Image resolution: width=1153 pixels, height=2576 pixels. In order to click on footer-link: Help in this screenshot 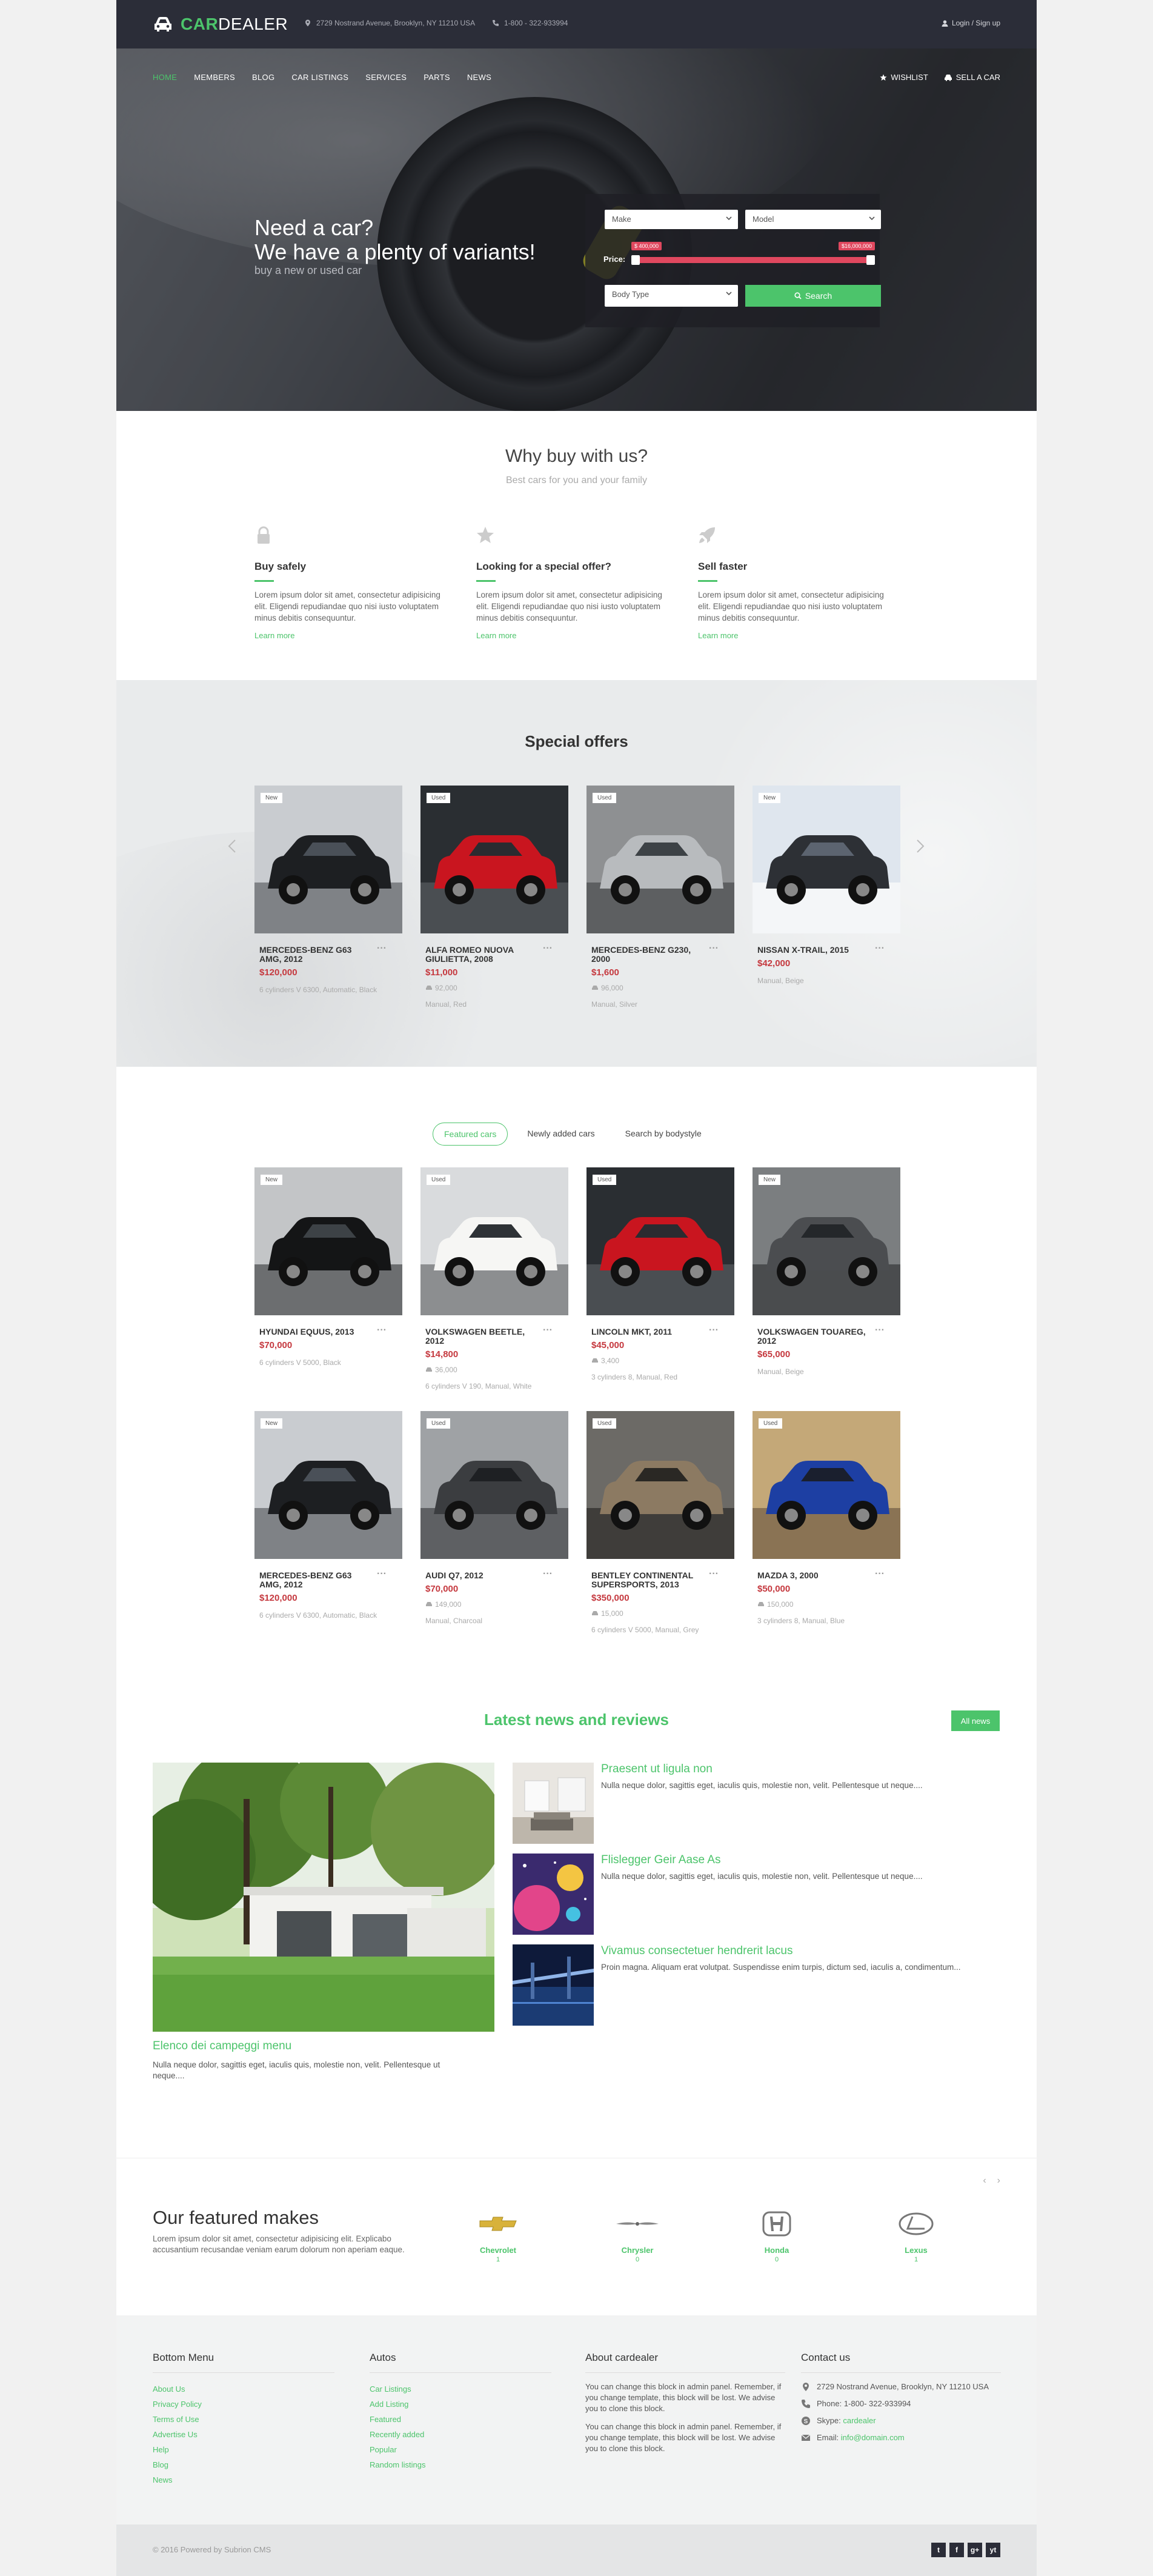, I will do `click(244, 2449)`.